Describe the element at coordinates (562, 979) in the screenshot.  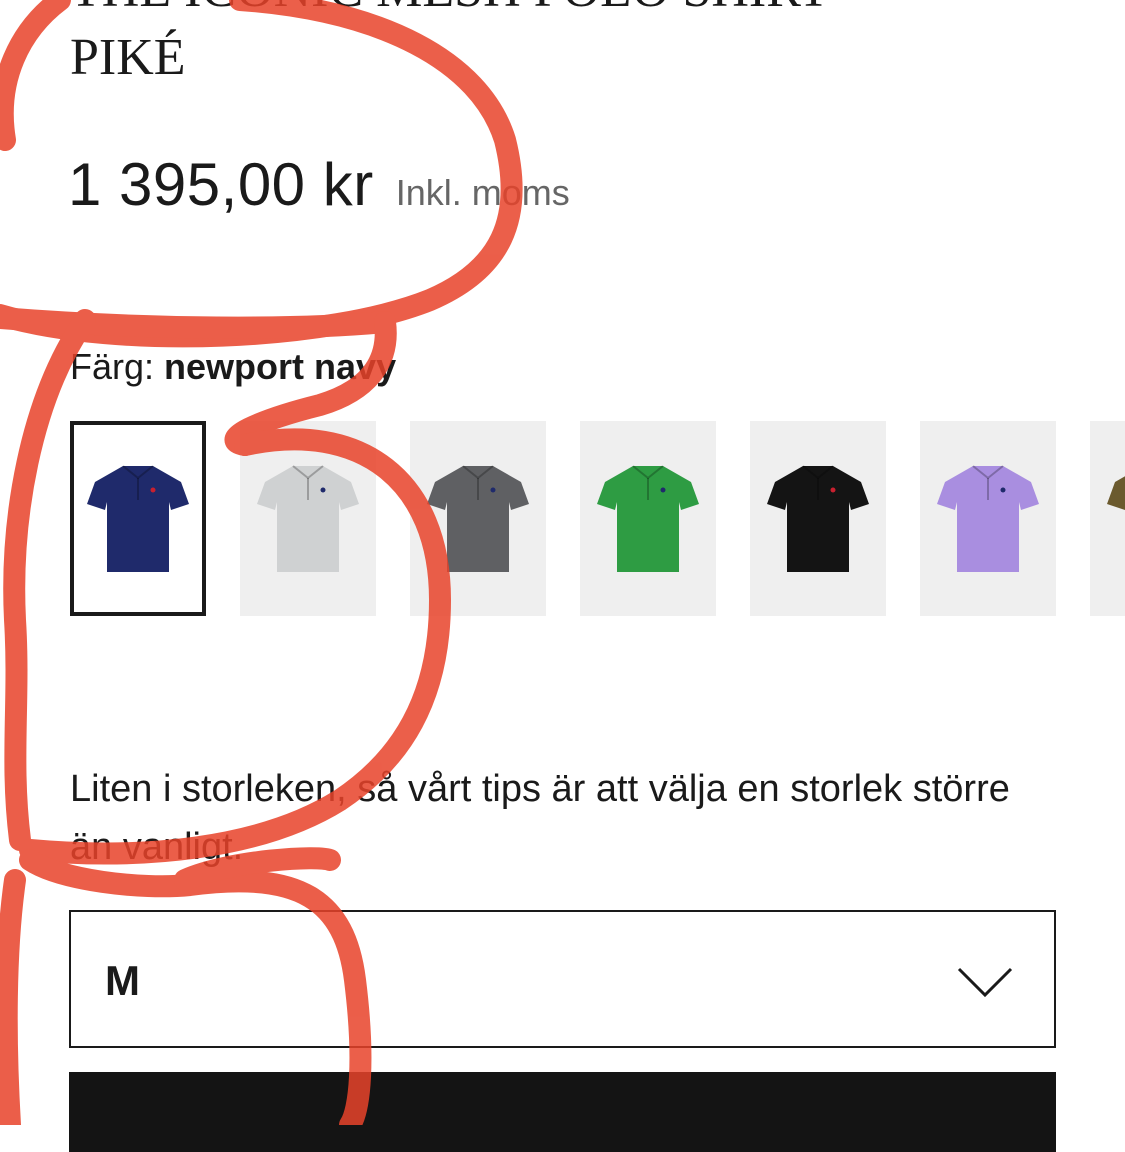
I see `size-select: M` at that location.